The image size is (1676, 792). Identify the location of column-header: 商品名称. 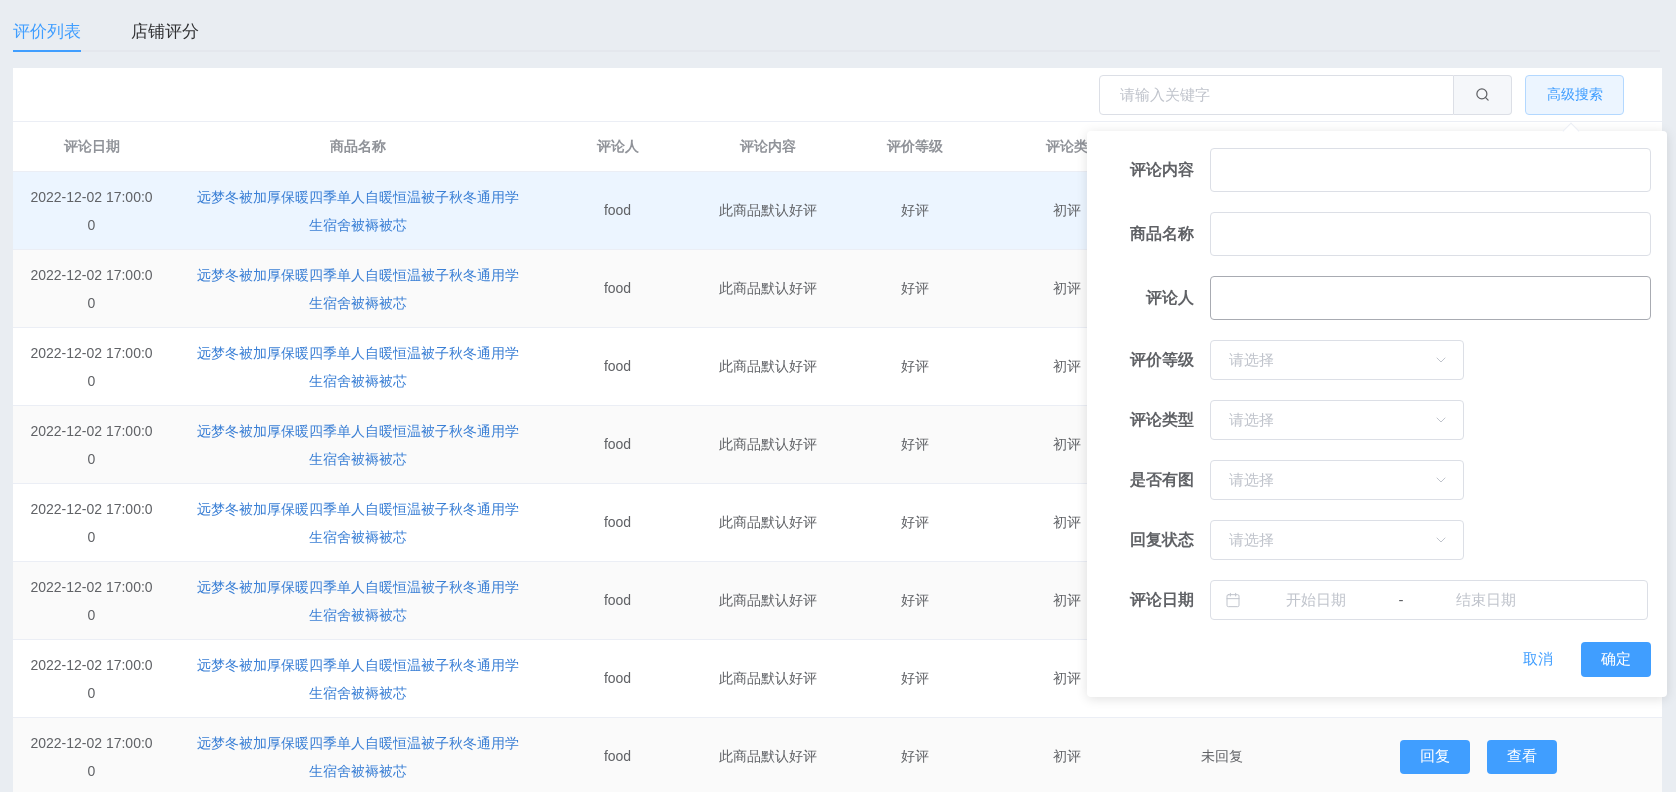
(357, 146).